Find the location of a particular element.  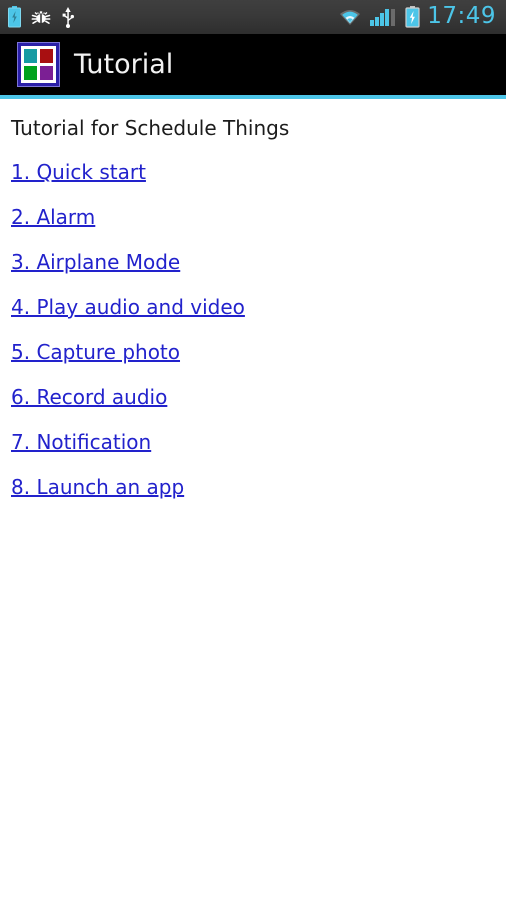

app-icon-tiles is located at coordinates (38, 64).